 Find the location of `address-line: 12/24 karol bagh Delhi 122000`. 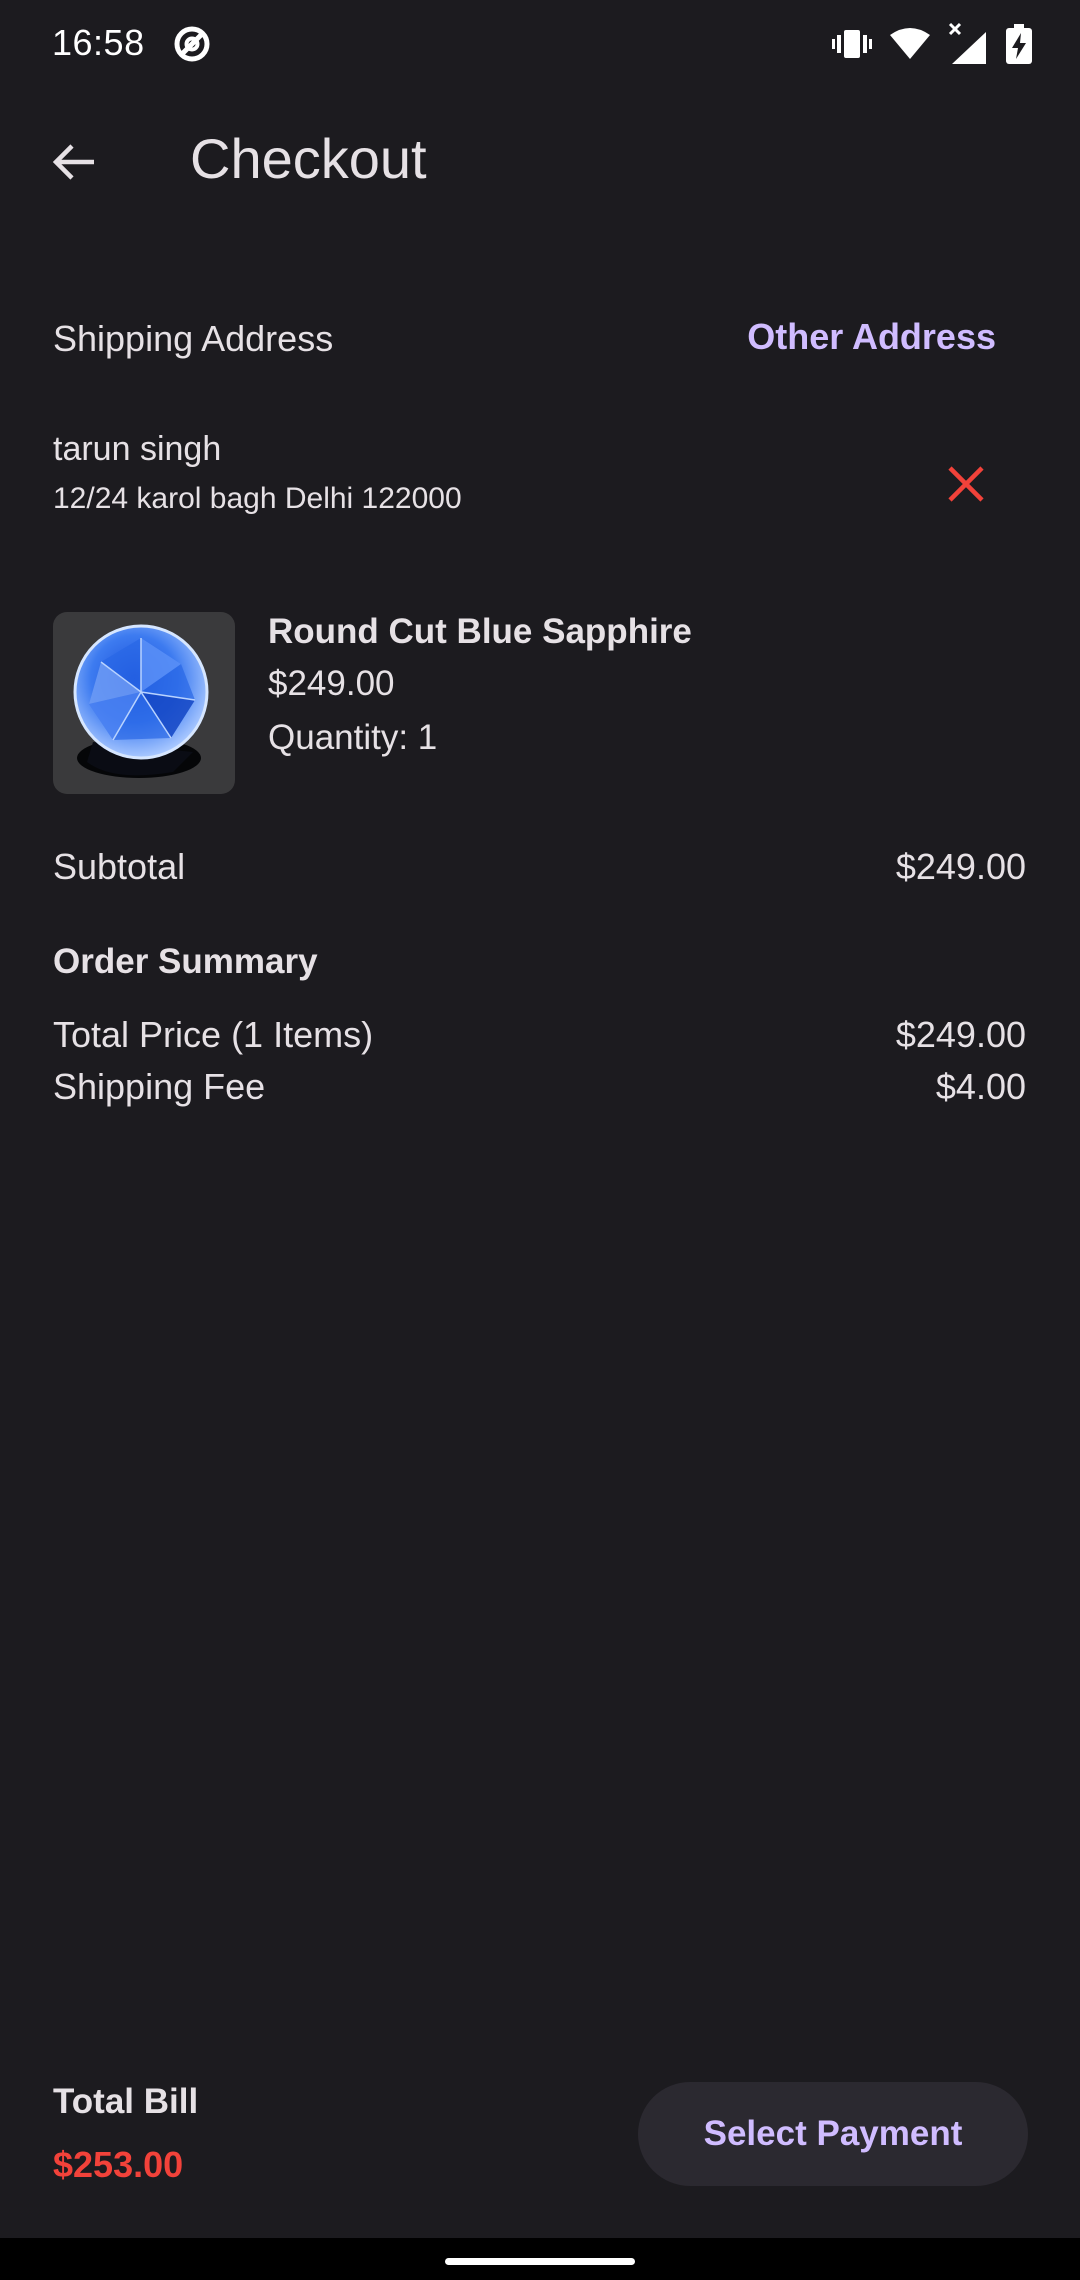

address-line: 12/24 karol bagh Delhi 122000 is located at coordinates (257, 498).